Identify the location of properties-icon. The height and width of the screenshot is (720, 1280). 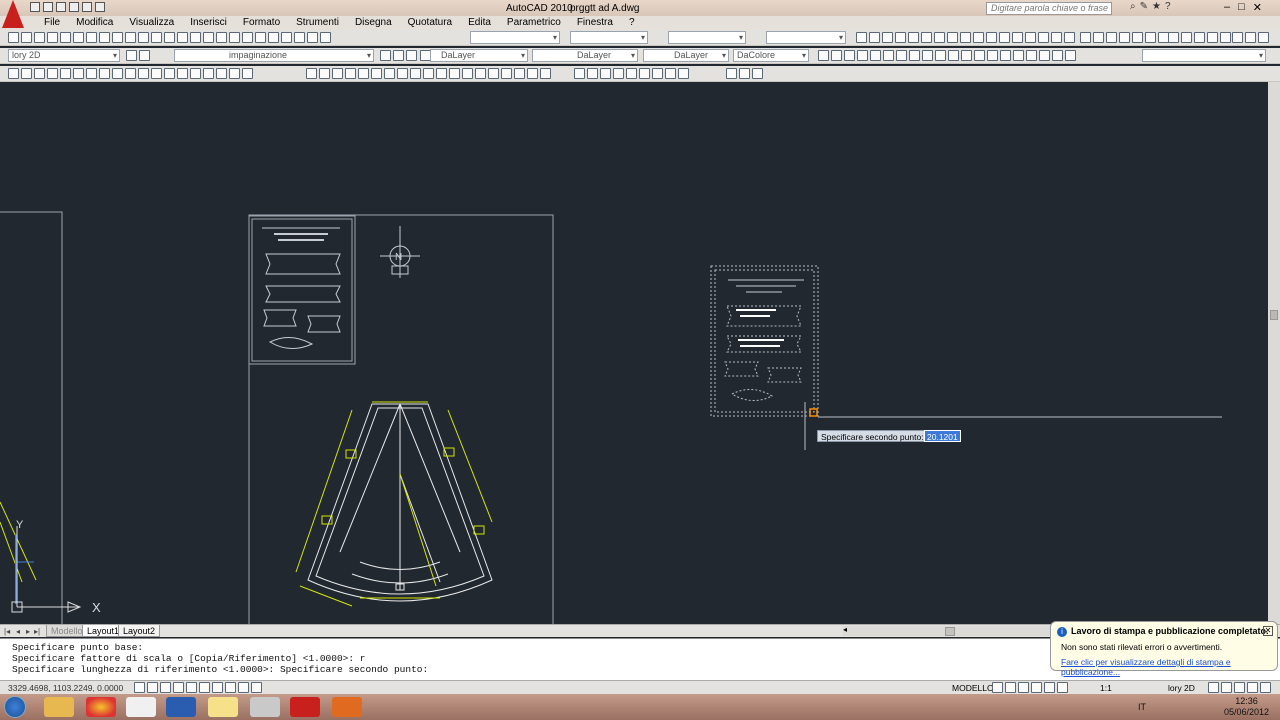
(247, 37).